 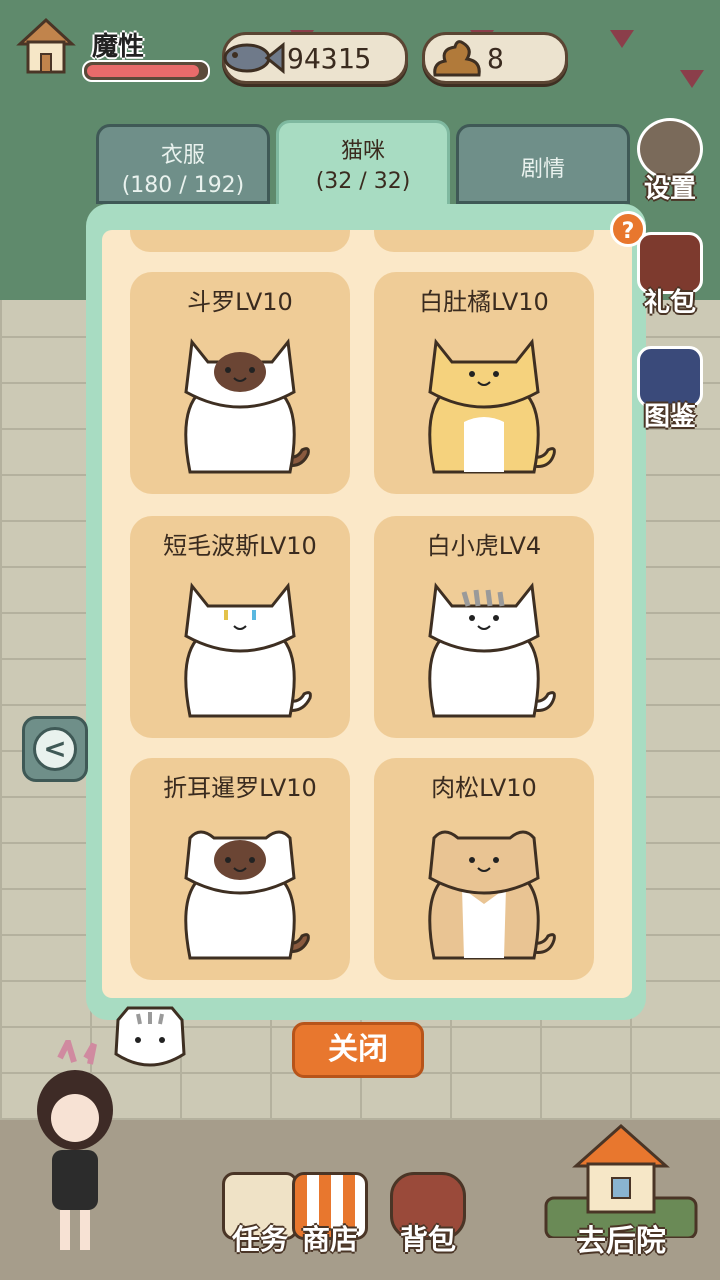 What do you see at coordinates (457, 58) in the screenshot?
I see `poop-icon` at bounding box center [457, 58].